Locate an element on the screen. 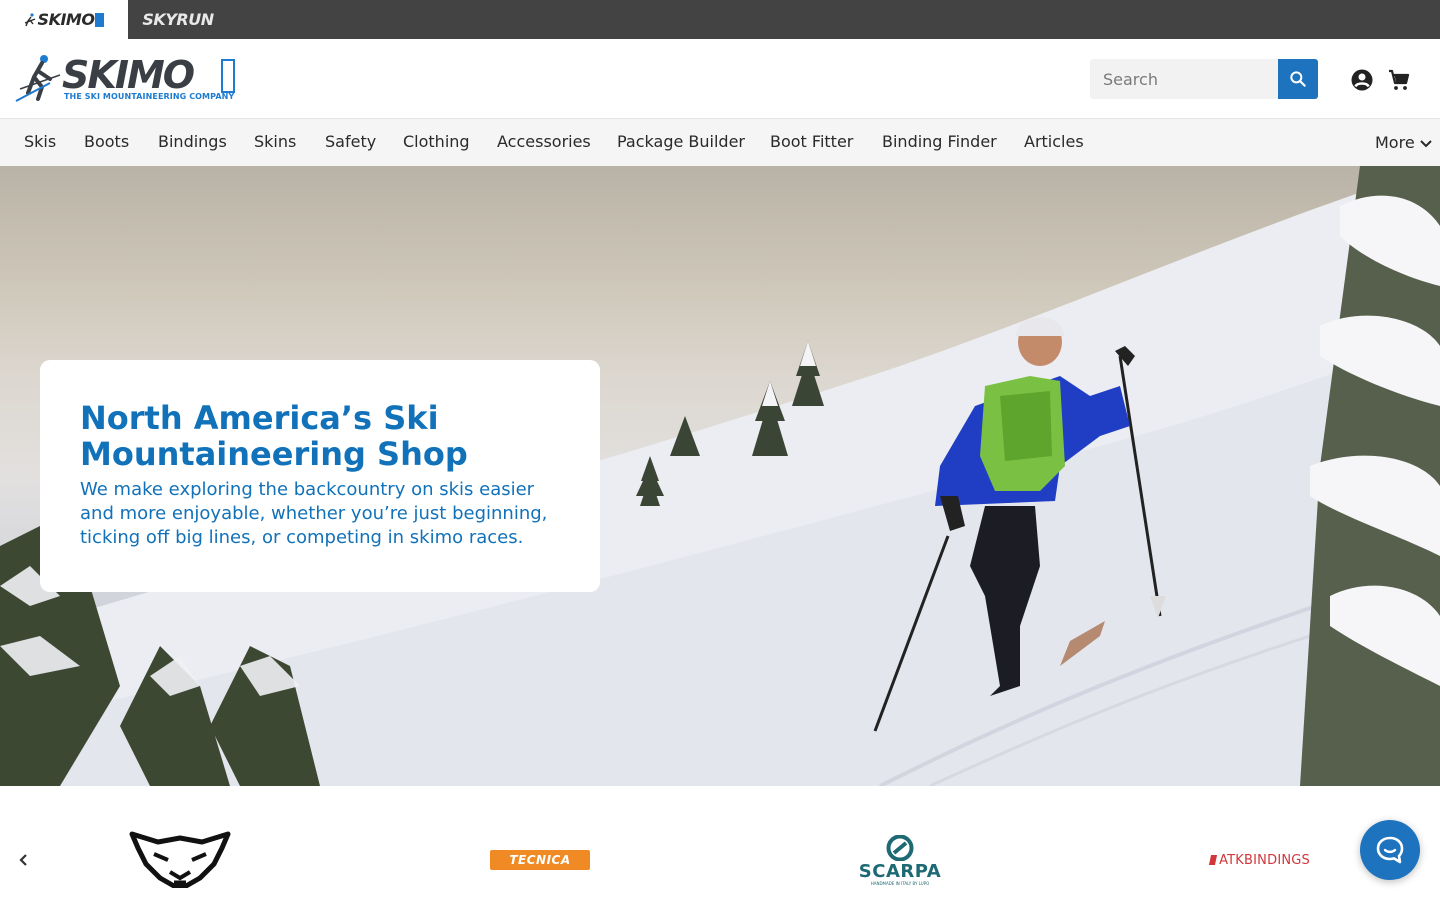 This screenshot has height=900, width=1440. nav-item-skins: Skins is located at coordinates (275, 142).